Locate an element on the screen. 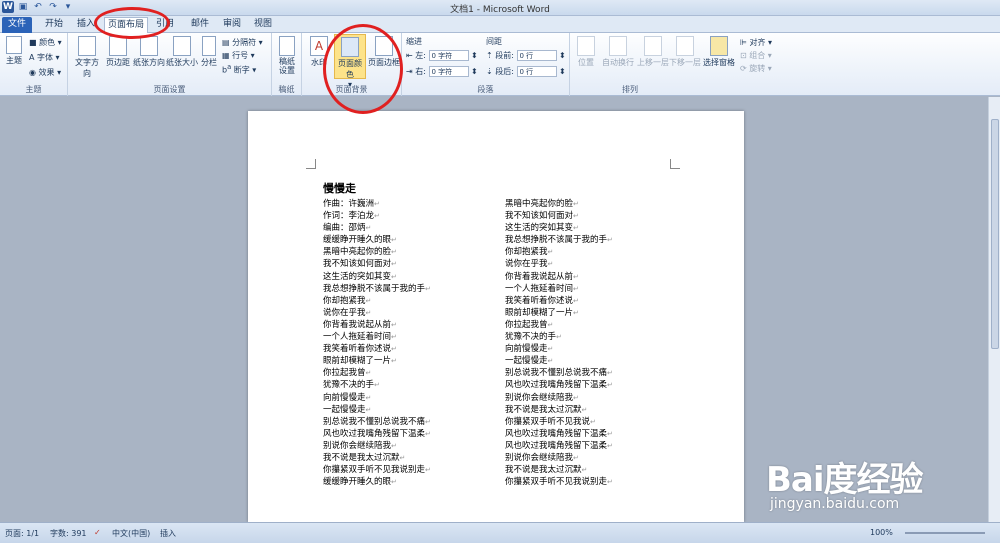  line-numbers-button: ▦ 行号 ▾ is located at coordinates (238, 55).